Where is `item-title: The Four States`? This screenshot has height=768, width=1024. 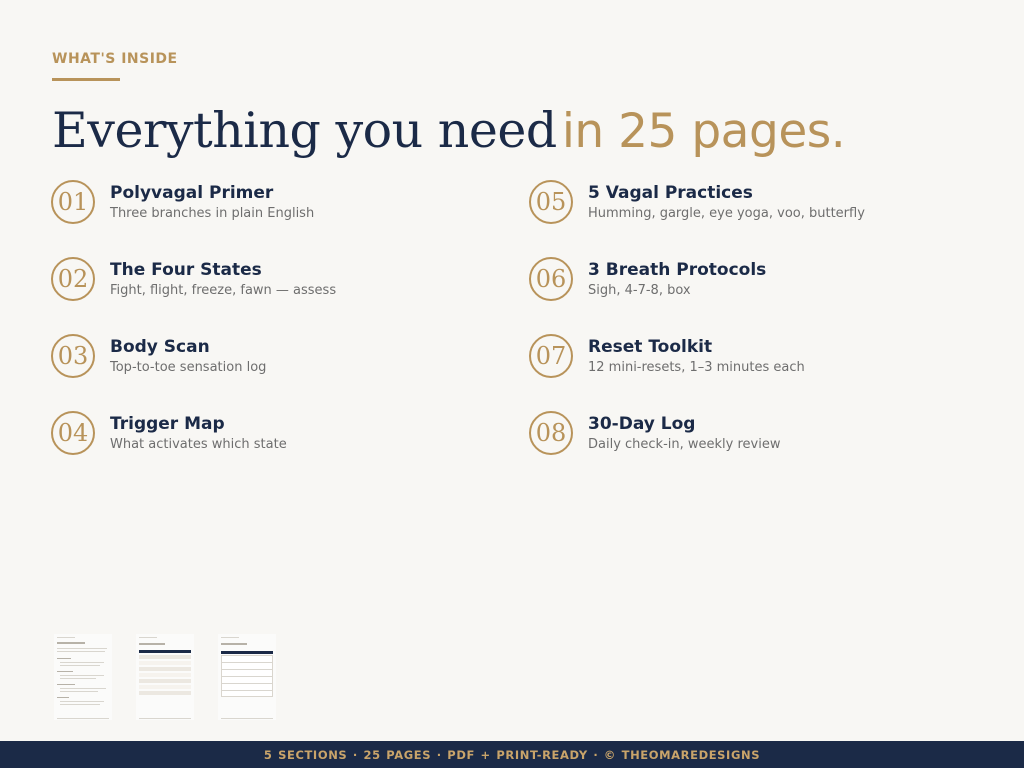 item-title: The Four States is located at coordinates (186, 270).